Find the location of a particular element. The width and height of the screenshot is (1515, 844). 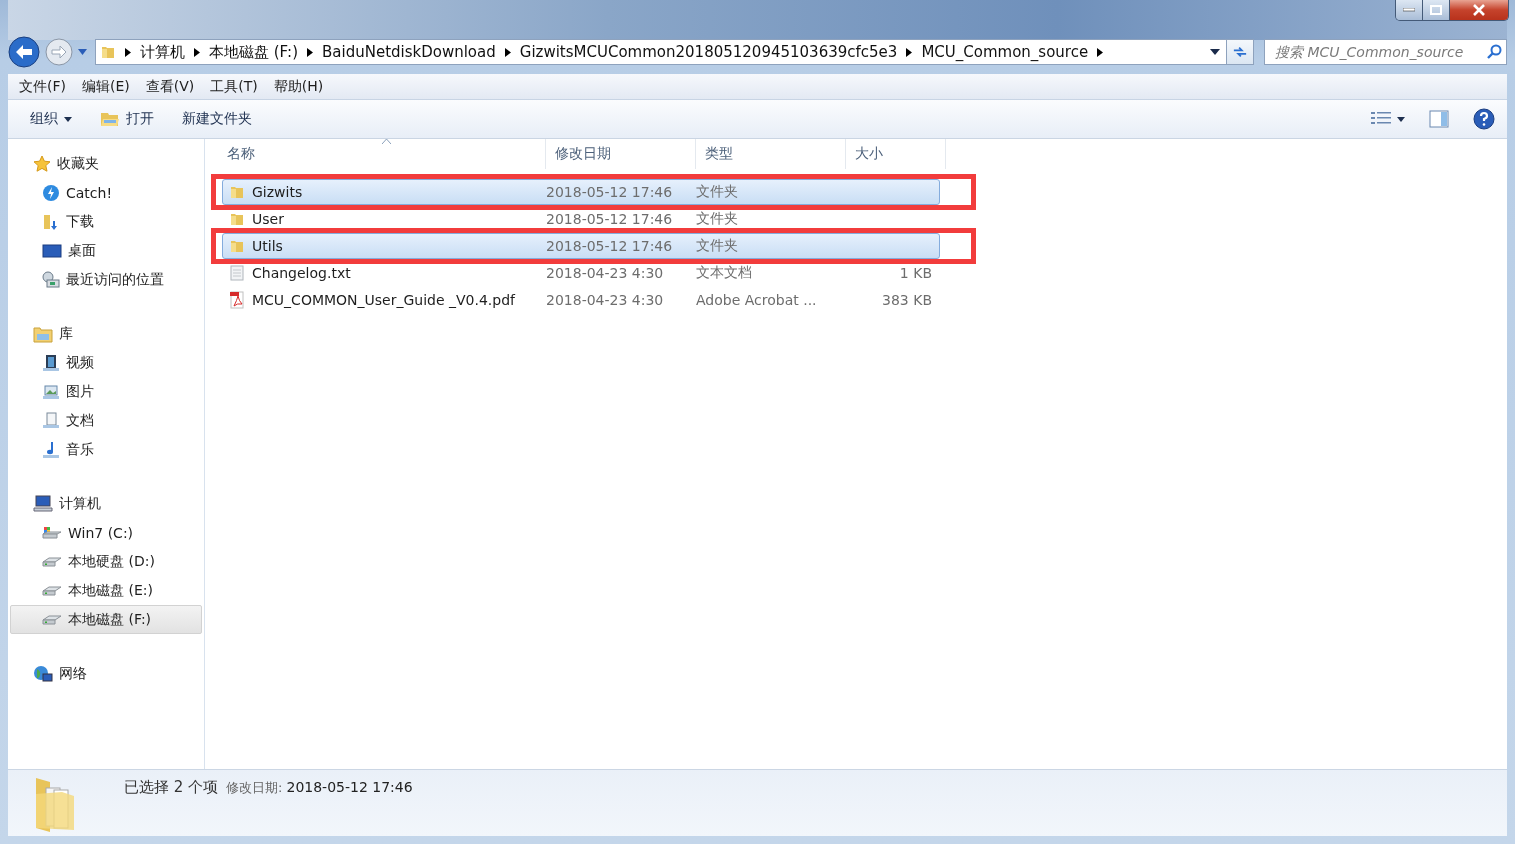

menu-item: 工具(T) is located at coordinates (234, 86).